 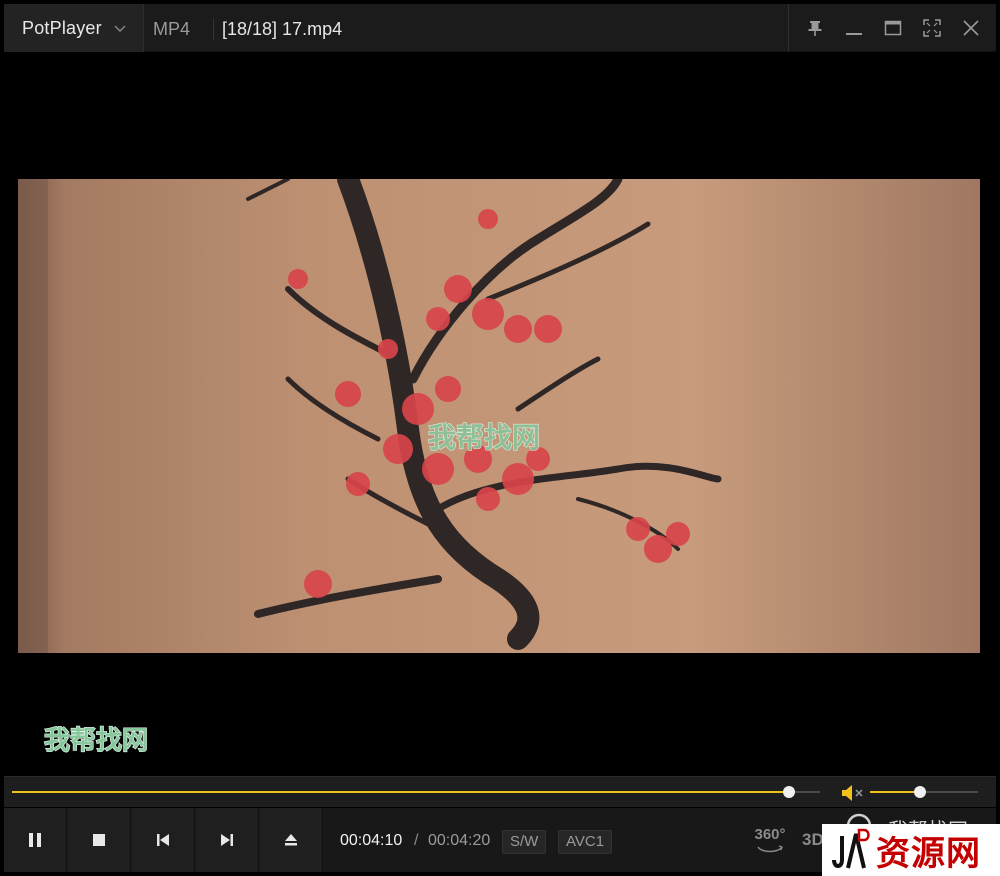 What do you see at coordinates (853, 793) in the screenshot?
I see `speaker-muted-icon` at bounding box center [853, 793].